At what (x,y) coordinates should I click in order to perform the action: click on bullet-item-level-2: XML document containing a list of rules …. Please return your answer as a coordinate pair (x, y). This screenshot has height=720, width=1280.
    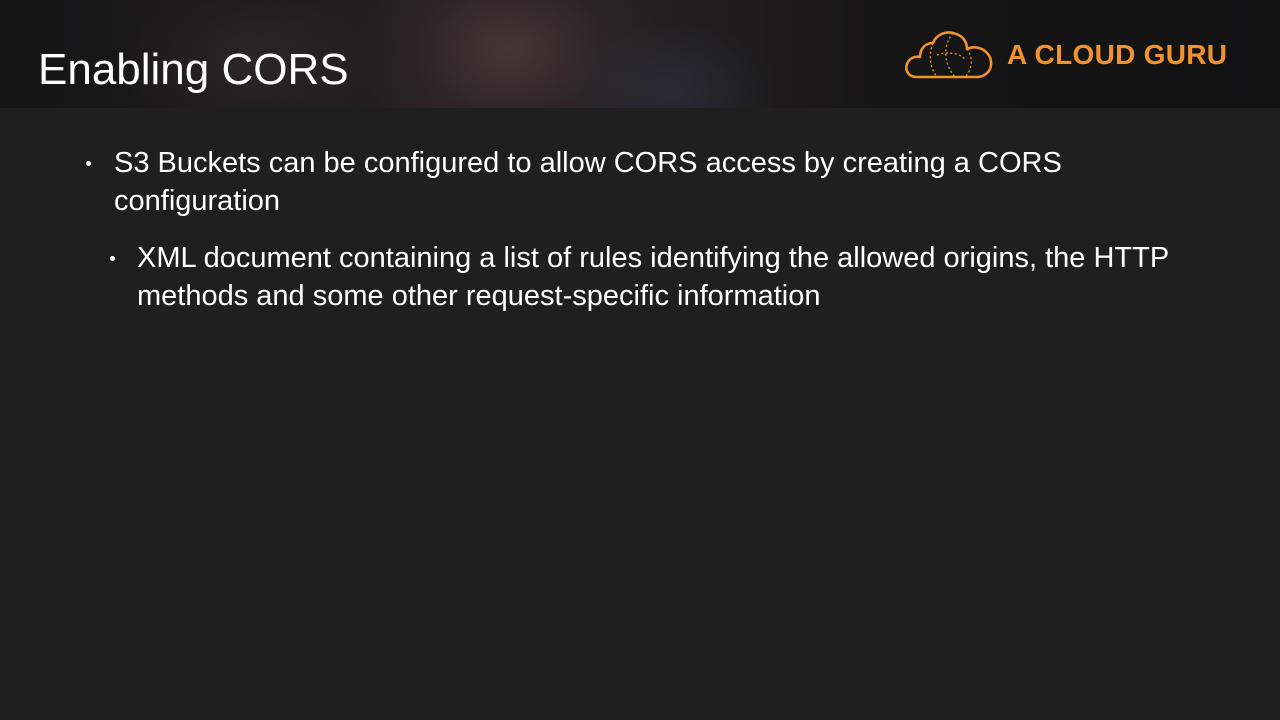
    Looking at the image, I should click on (673, 277).